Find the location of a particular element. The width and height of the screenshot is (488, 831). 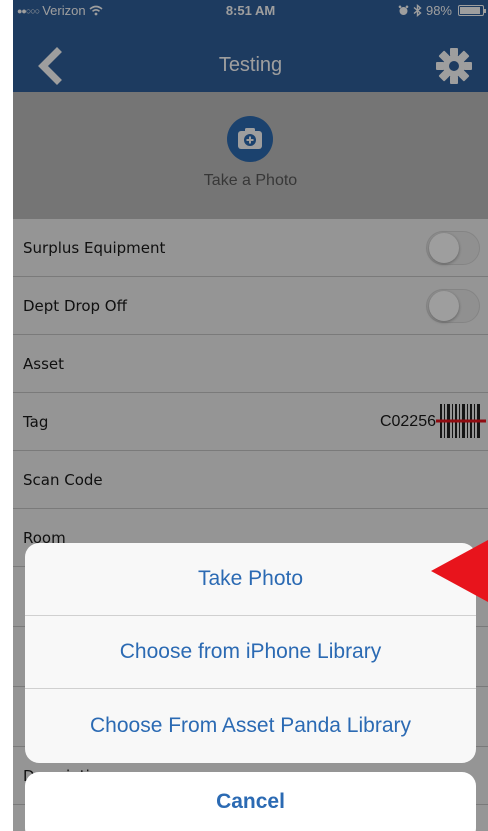

take-photo-option: Take Photo is located at coordinates (250, 579).